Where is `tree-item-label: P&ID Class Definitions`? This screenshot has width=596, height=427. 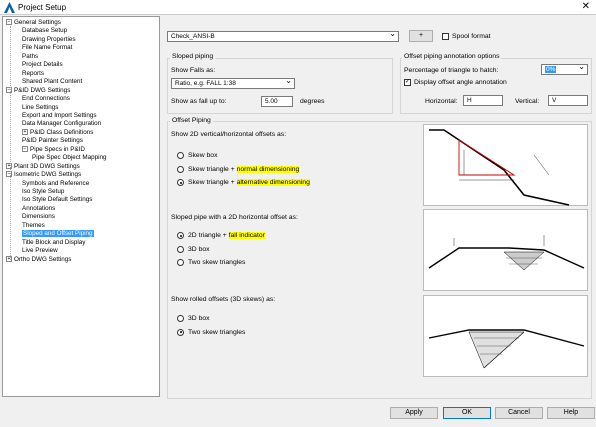
tree-item-label: P&ID Class Definitions is located at coordinates (62, 132).